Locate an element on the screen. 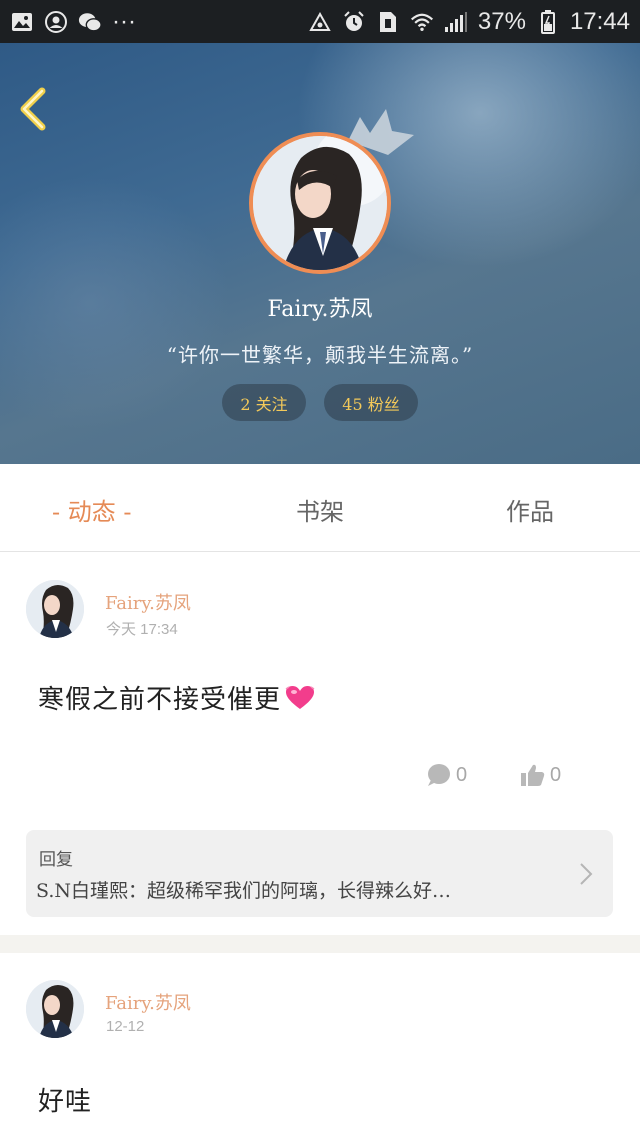 The image size is (640, 1138). reply-title: 回复 is located at coordinates (56, 860).